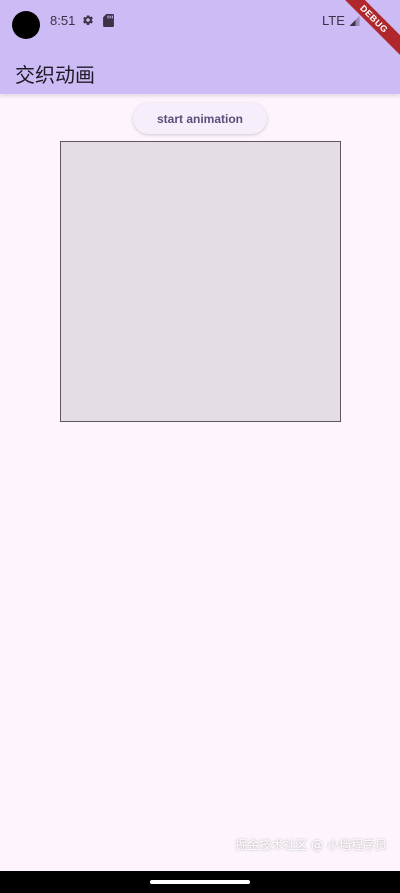 The height and width of the screenshot is (893, 400). What do you see at coordinates (26, 25) in the screenshot?
I see `camera-cutout` at bounding box center [26, 25].